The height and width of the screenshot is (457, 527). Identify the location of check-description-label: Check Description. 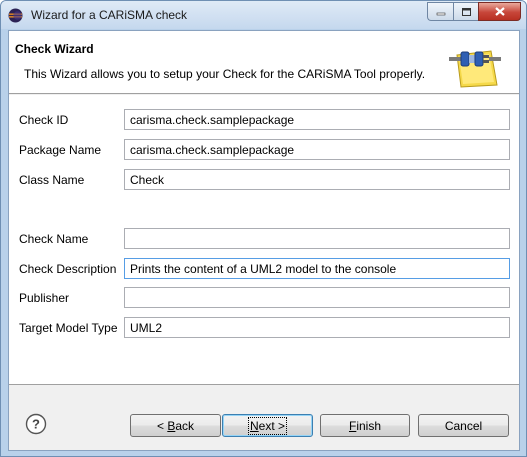
(68, 269).